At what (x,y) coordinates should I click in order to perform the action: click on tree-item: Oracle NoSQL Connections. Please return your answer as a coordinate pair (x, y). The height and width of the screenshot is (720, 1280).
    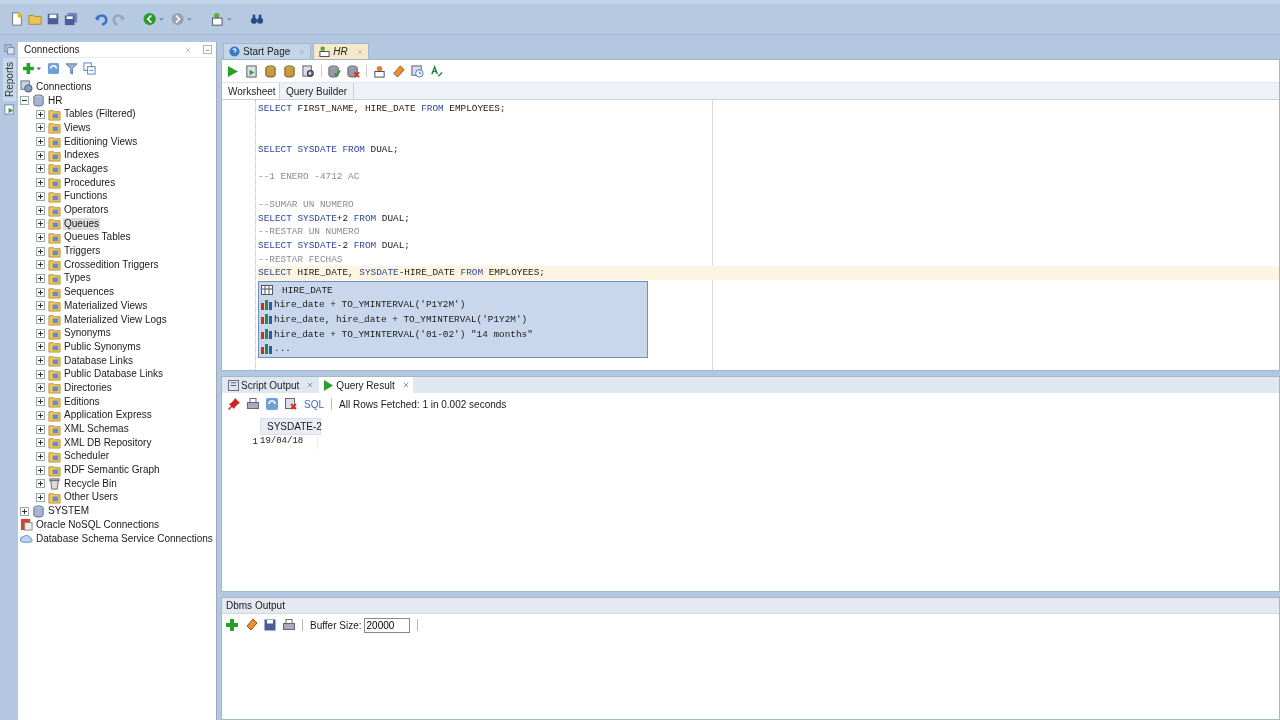
    Looking at the image, I should click on (98, 524).